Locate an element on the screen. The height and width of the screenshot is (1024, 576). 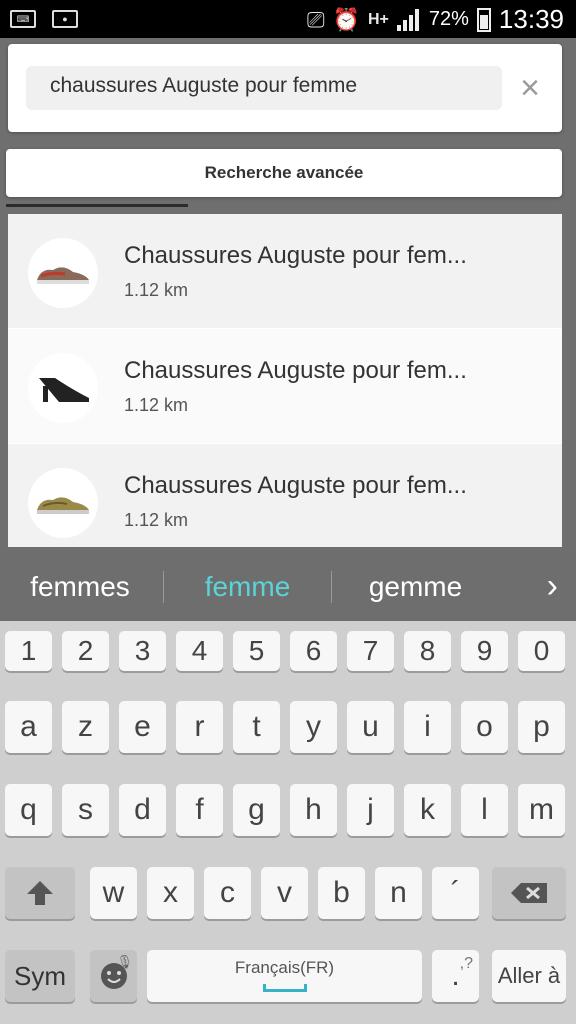
punct-hint: ,? is located at coordinates (466, 963).